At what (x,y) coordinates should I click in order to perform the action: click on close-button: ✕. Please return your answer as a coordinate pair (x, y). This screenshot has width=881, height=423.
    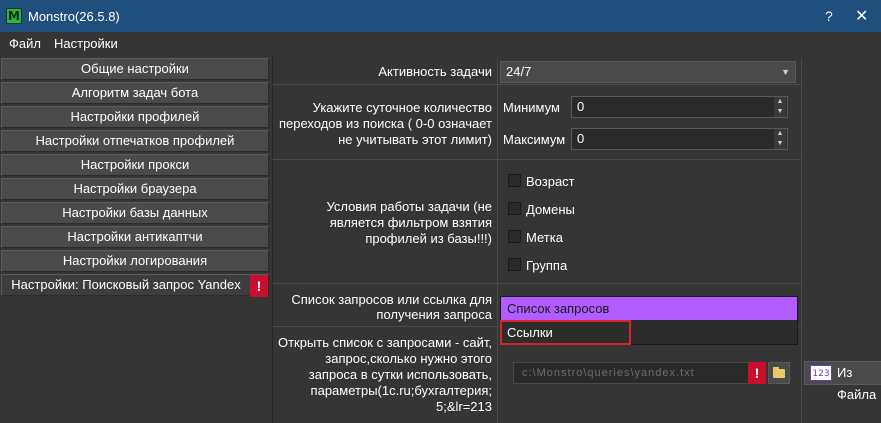
    Looking at the image, I should click on (861, 16).